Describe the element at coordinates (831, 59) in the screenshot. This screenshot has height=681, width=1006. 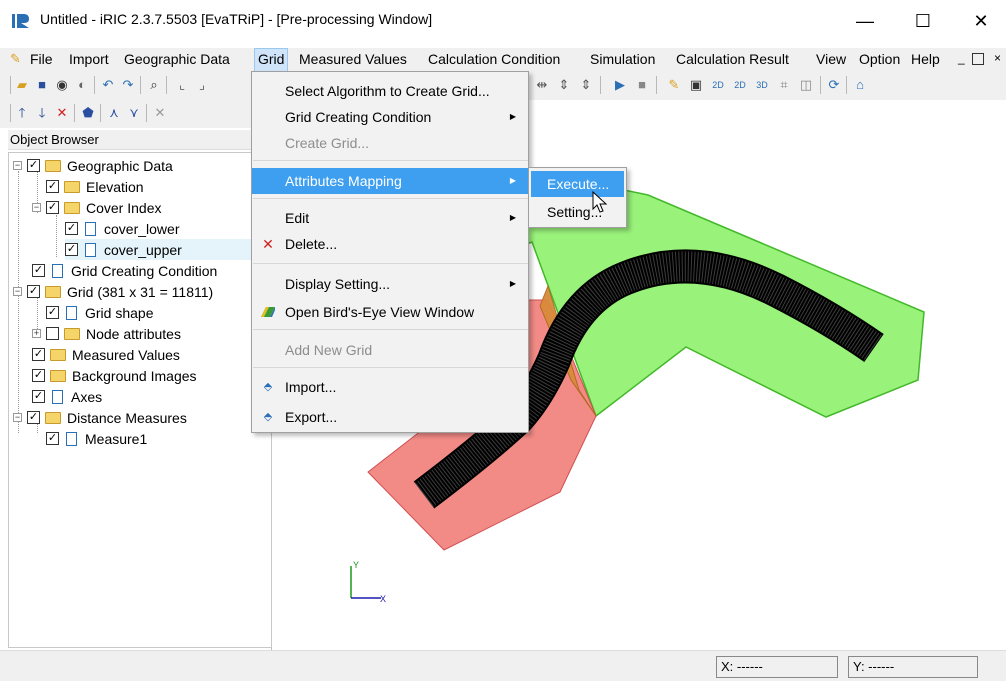
I see `menu-view: View` at that location.